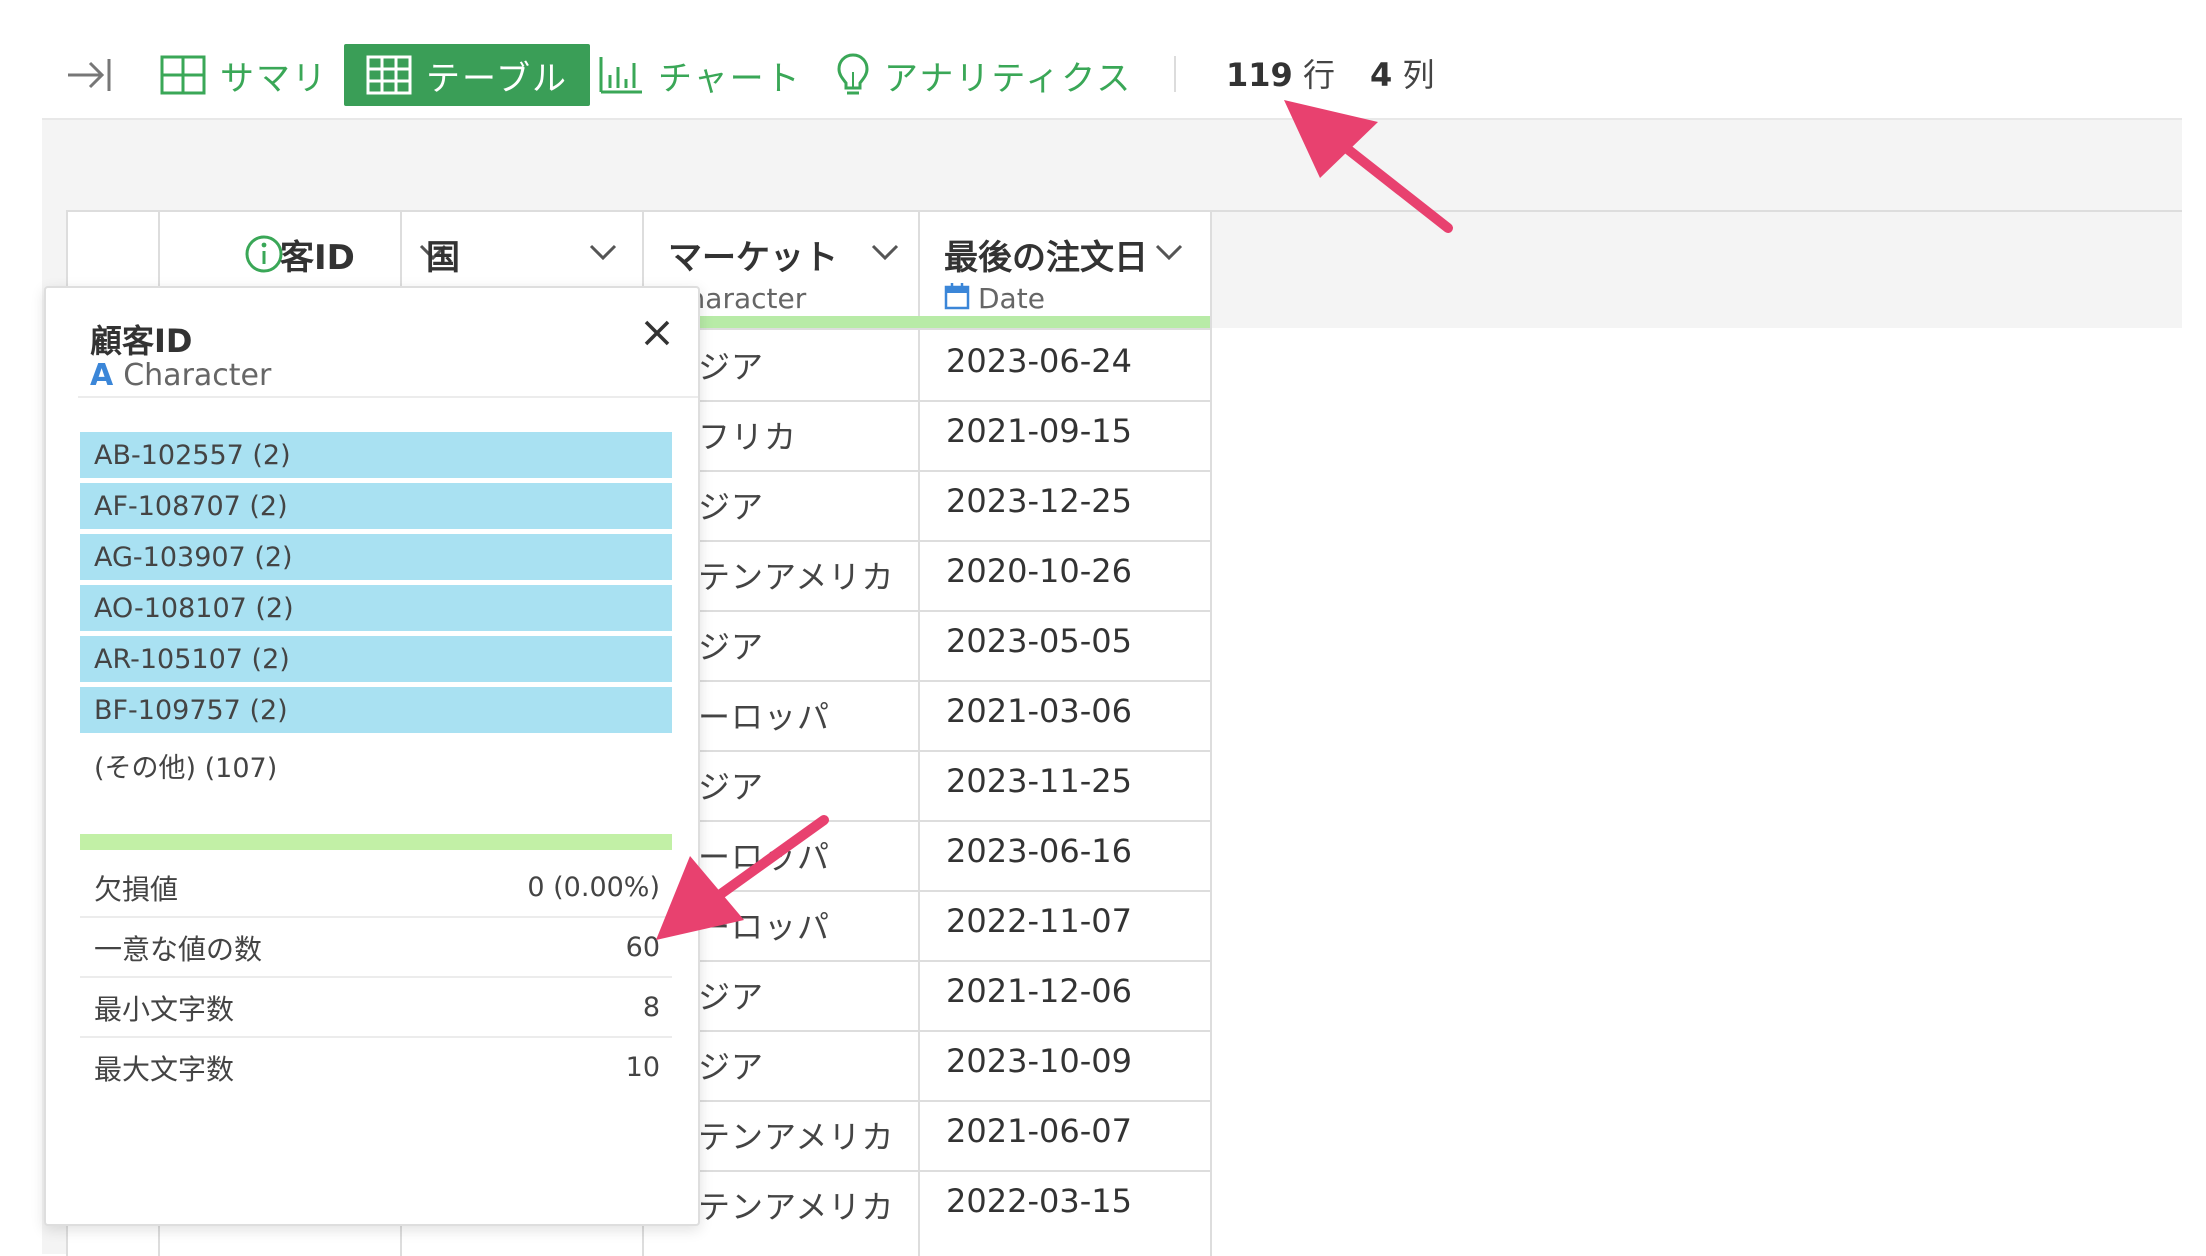 The width and height of the screenshot is (2206, 1256). I want to click on other-values-label: (その他) (107), so click(186, 768).